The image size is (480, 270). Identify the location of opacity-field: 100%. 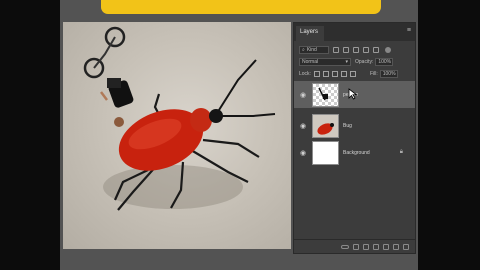
(384, 62).